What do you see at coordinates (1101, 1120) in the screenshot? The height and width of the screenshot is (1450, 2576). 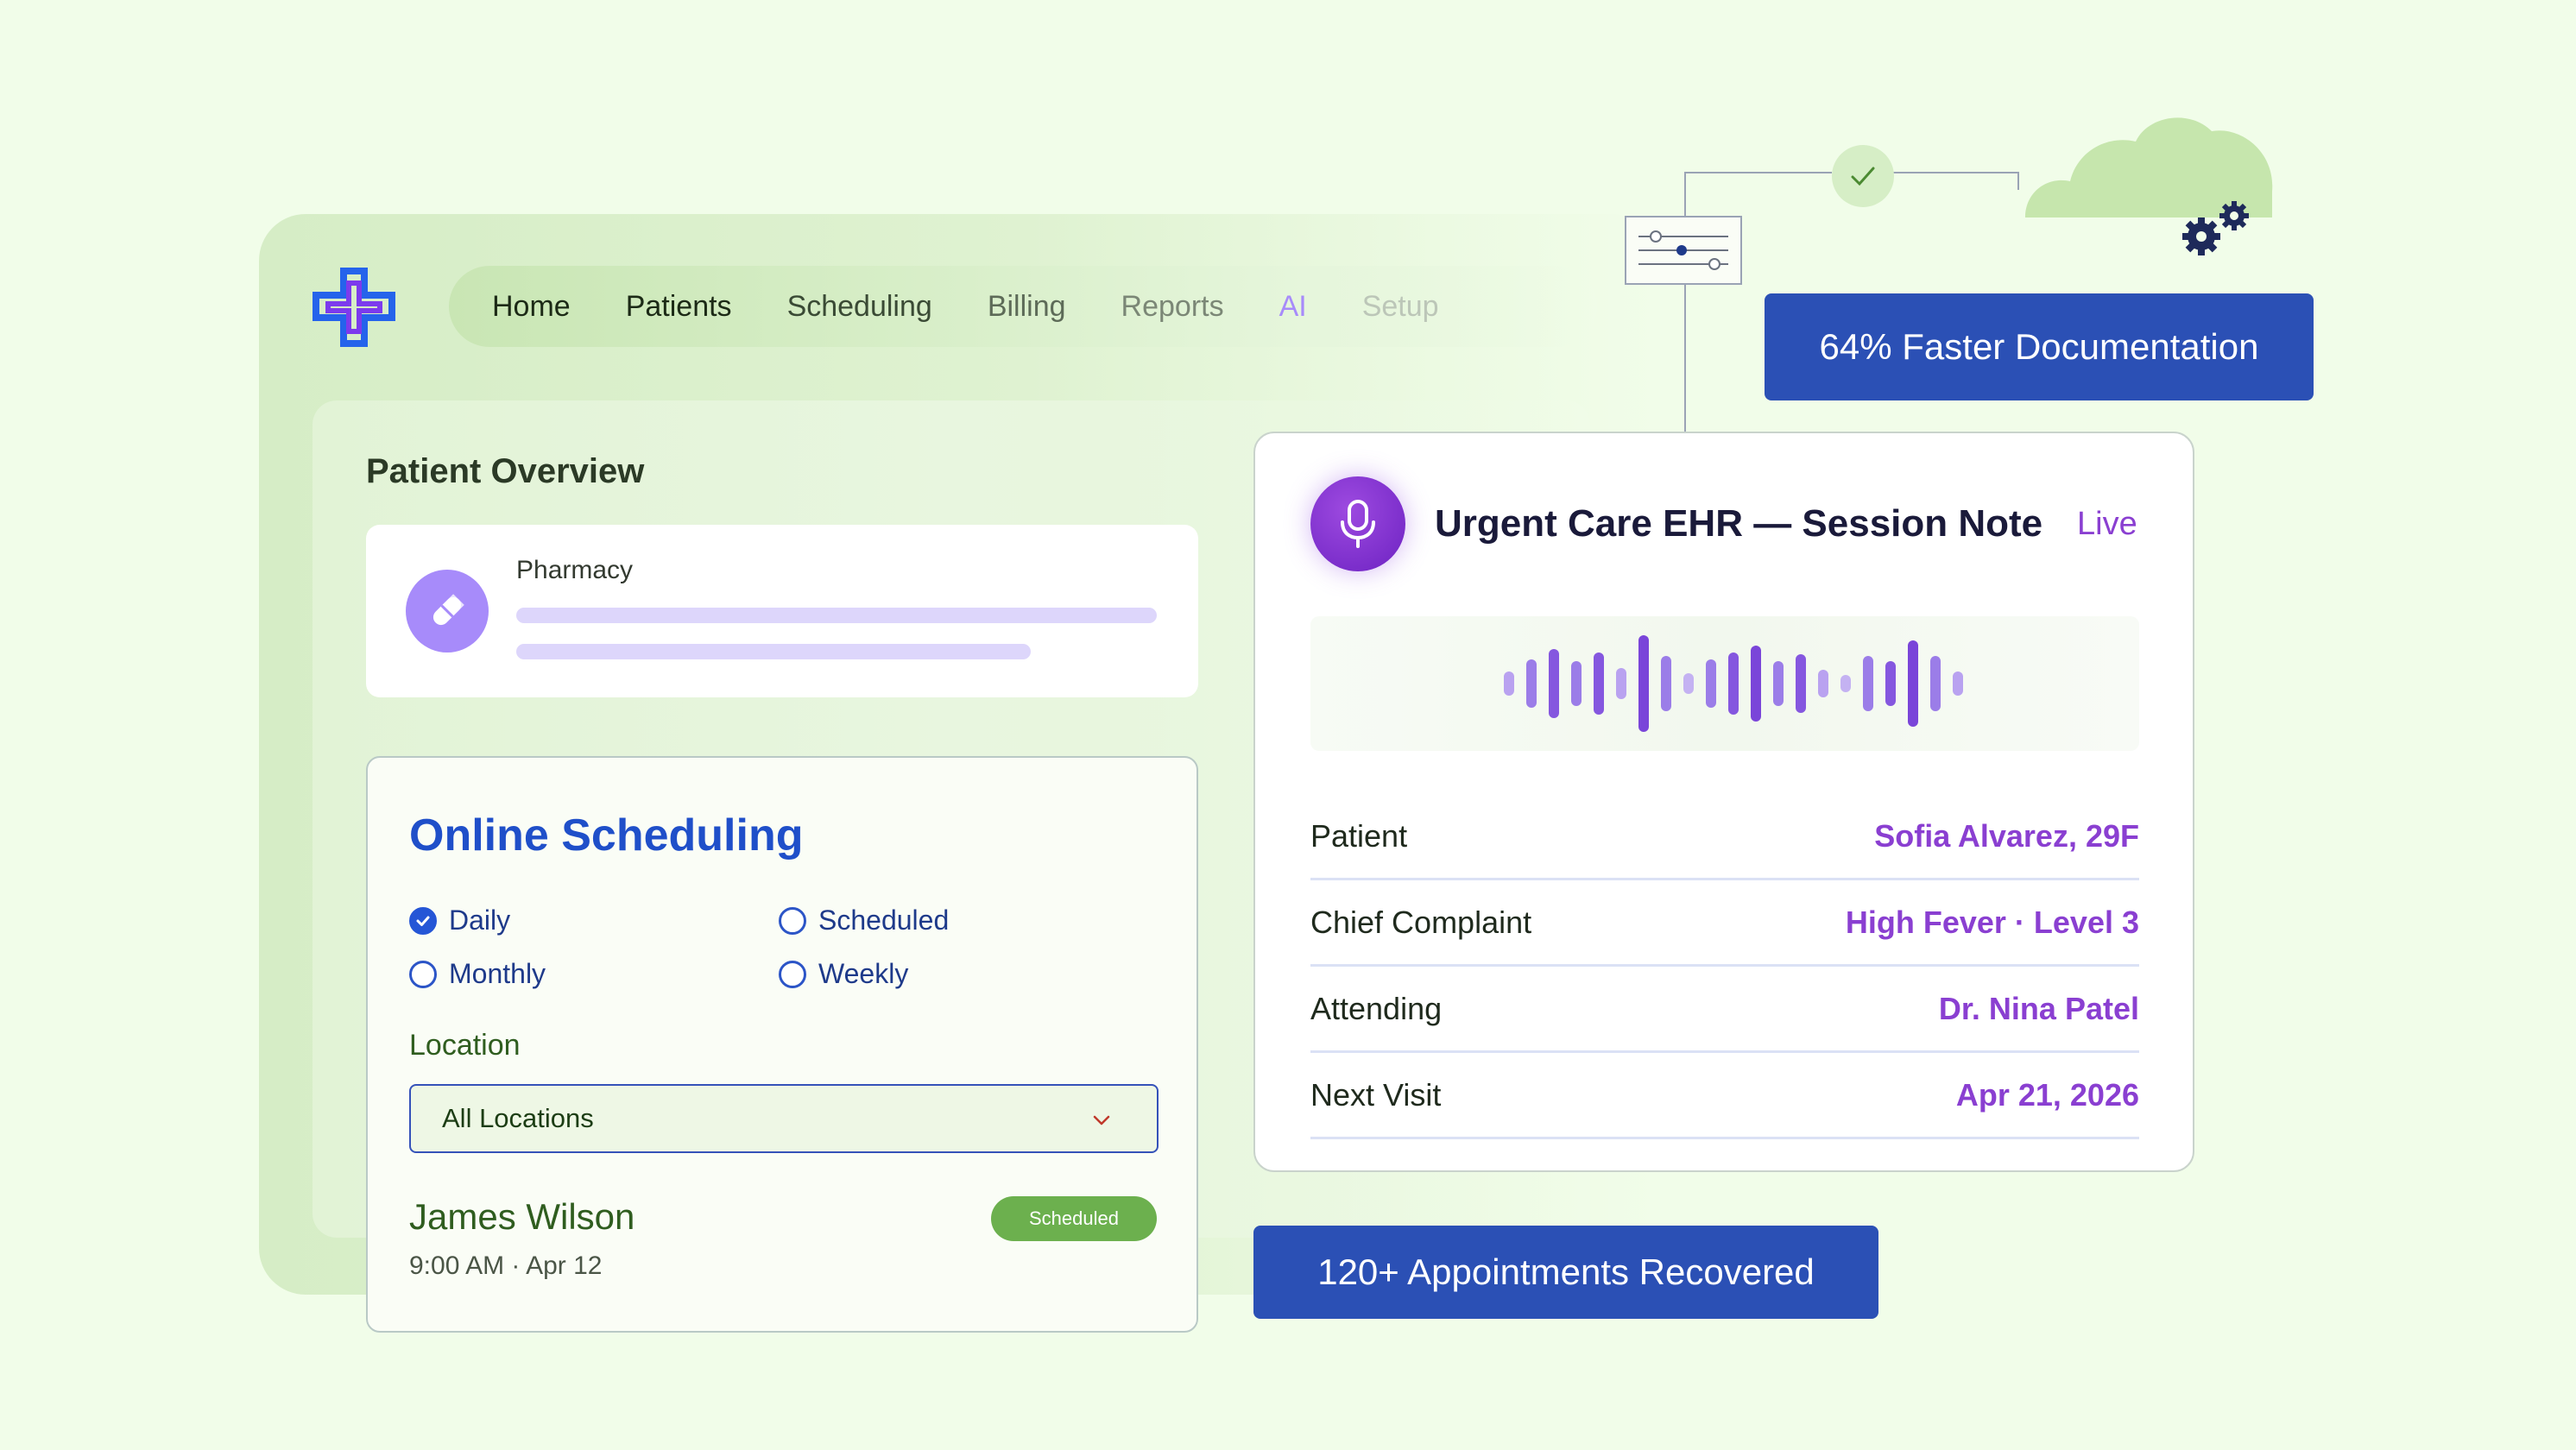 I see `chevron-down-icon` at bounding box center [1101, 1120].